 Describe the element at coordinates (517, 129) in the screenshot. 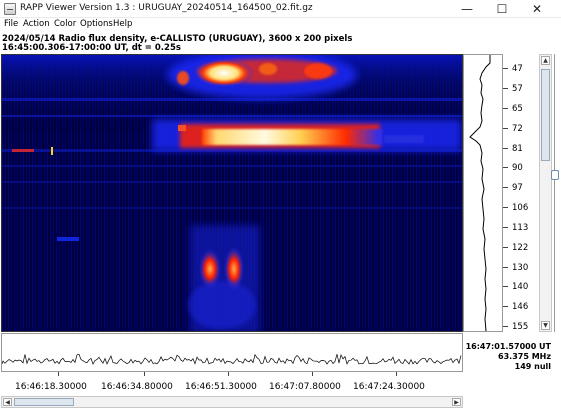

I see `freq-label: 72` at that location.